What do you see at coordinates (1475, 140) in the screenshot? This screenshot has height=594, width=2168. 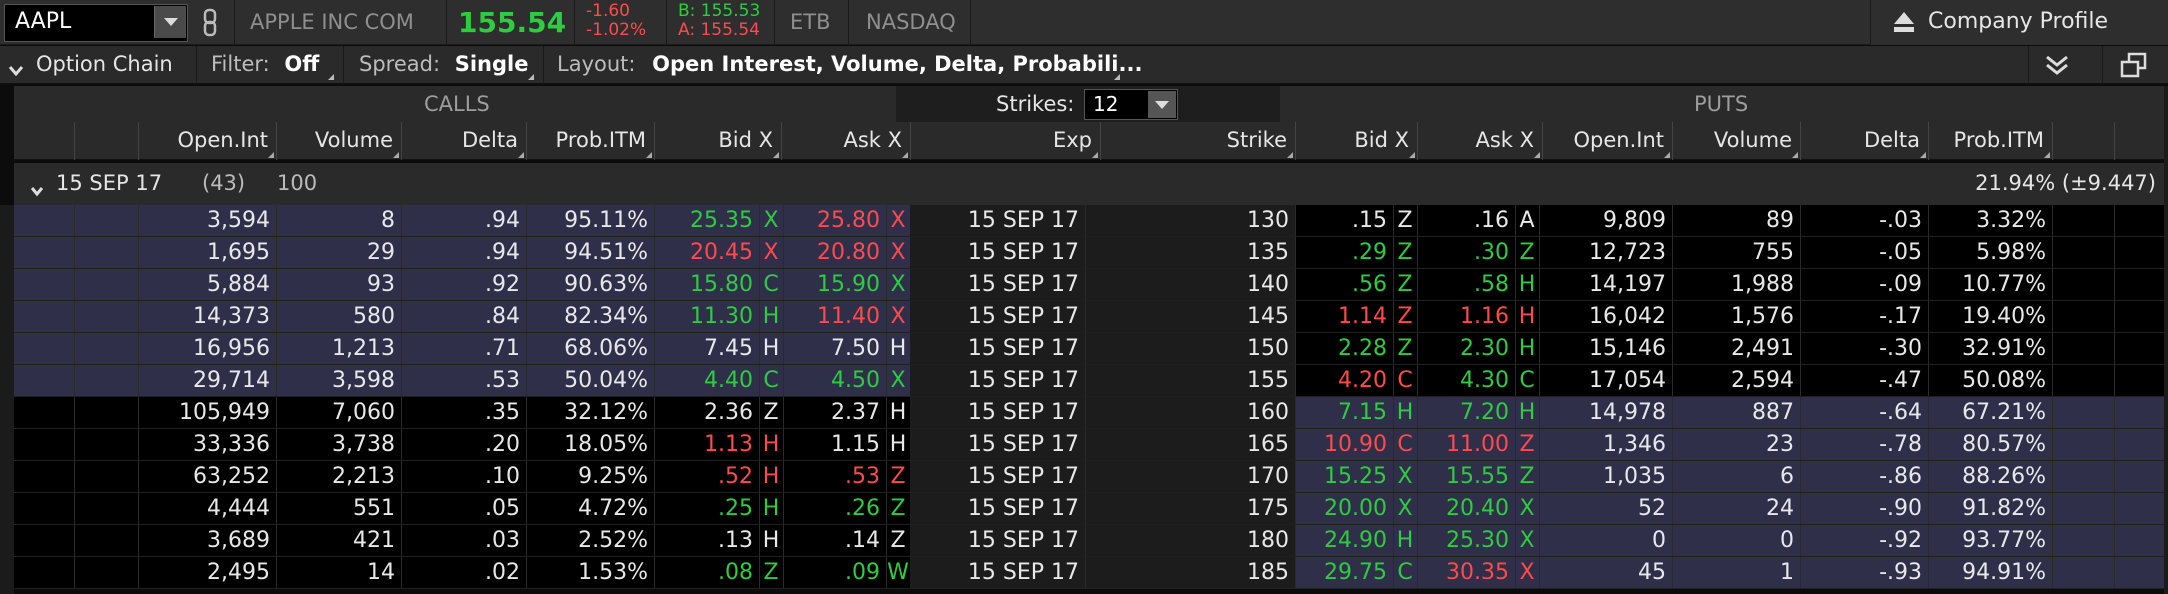 I see `col-header-put-ask: Ask X` at bounding box center [1475, 140].